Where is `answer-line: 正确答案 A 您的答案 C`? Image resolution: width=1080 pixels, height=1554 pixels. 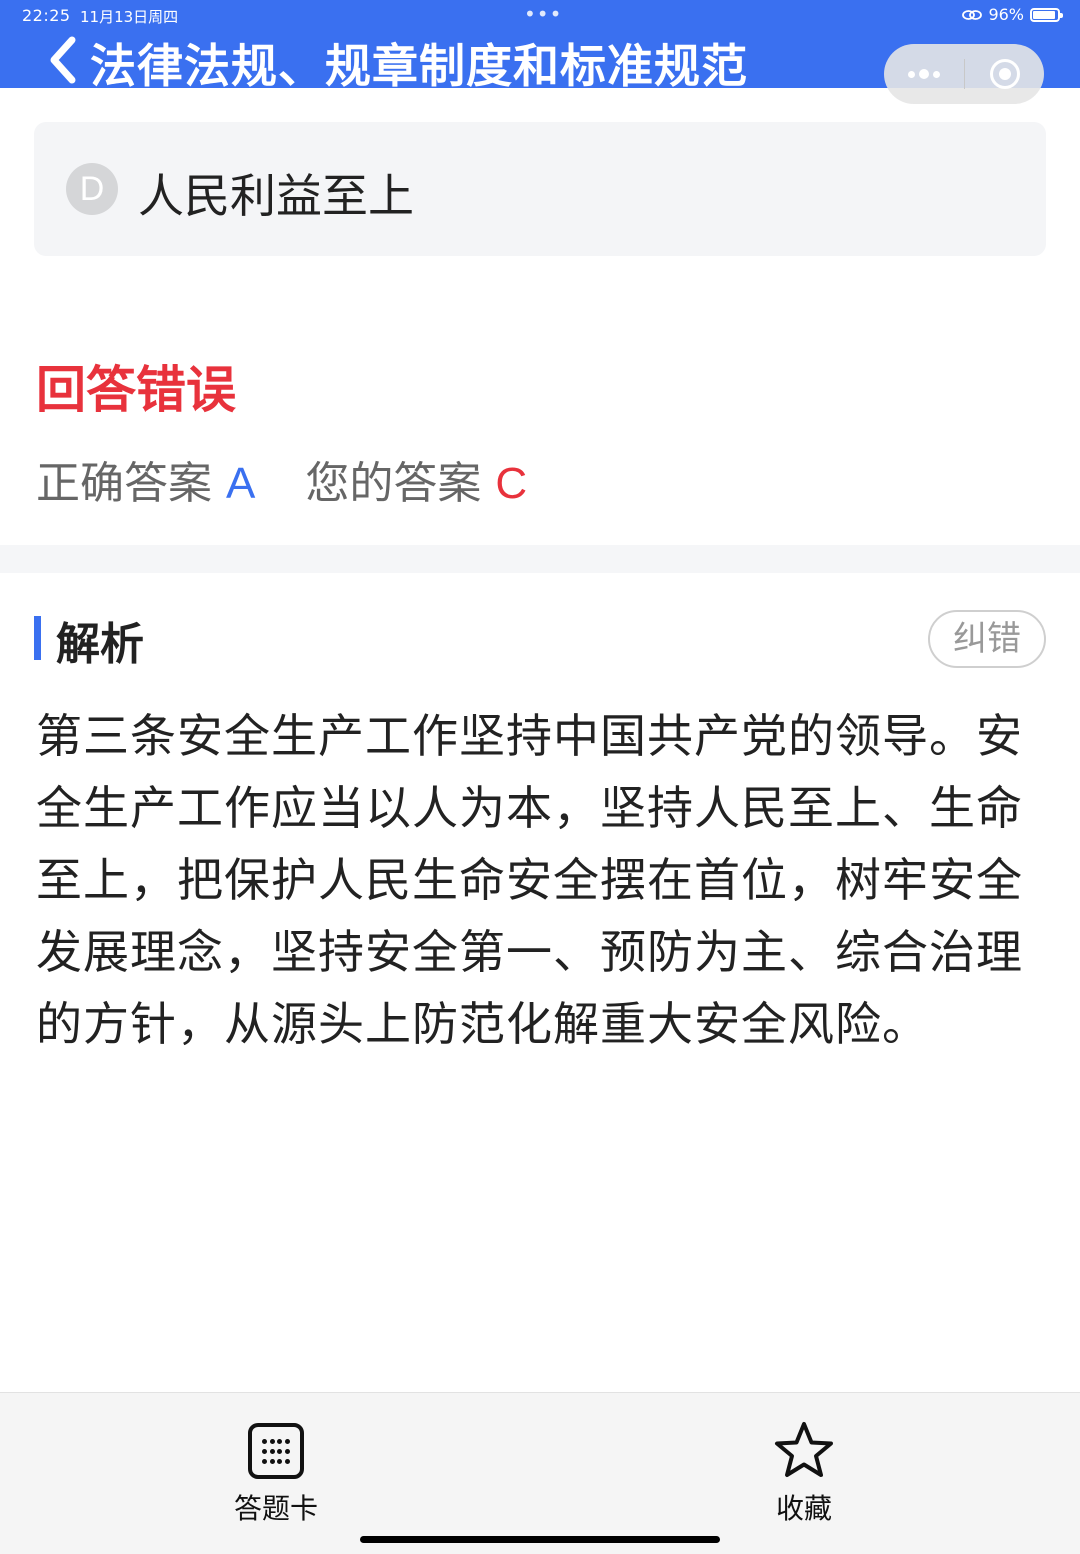
answer-line: 正确答案 A 您的答案 C is located at coordinates (281, 479).